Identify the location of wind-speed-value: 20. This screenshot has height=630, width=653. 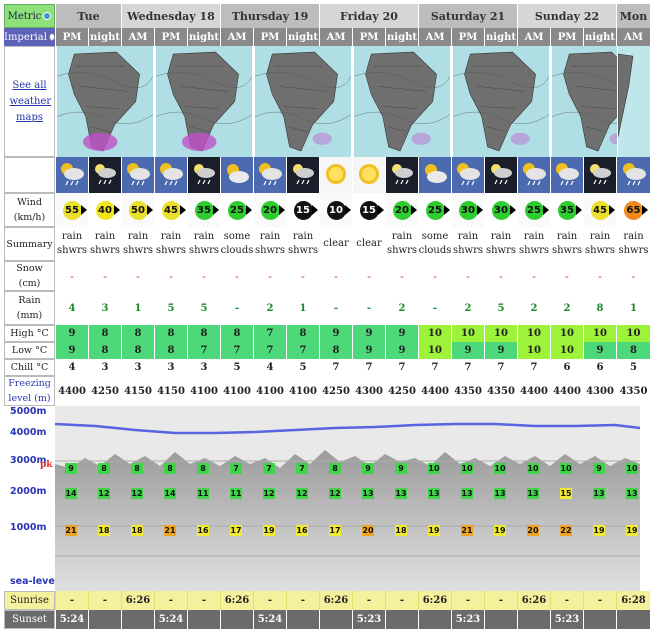
(402, 210).